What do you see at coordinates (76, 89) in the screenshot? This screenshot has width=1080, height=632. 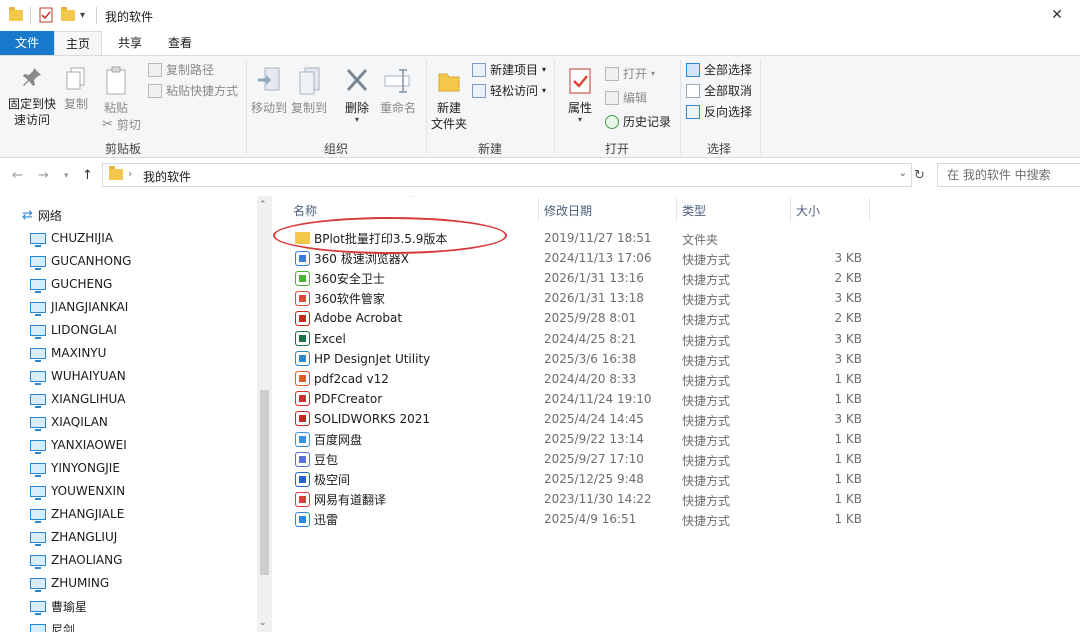 I see `copy-button: 复制` at bounding box center [76, 89].